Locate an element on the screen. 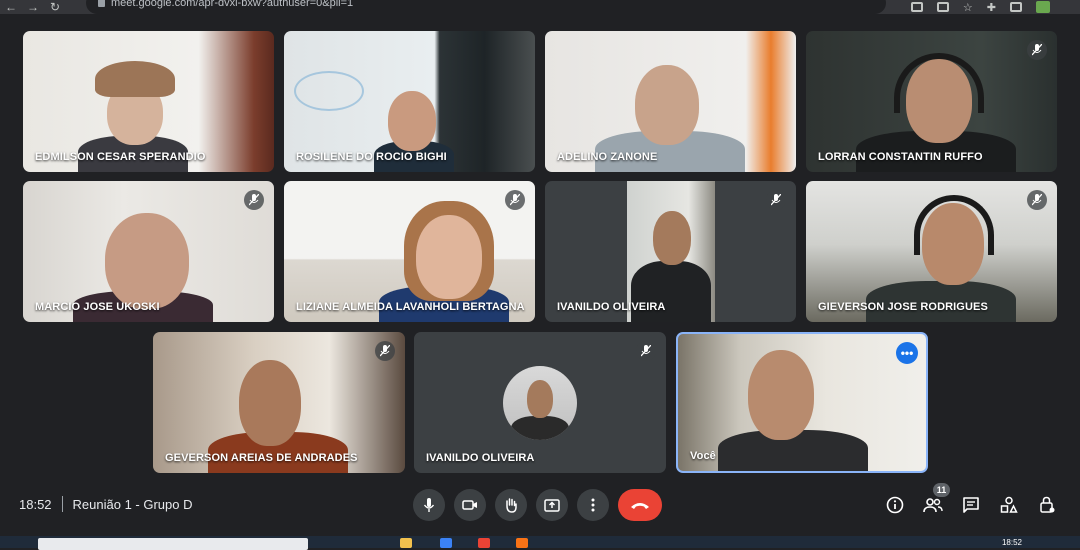  camera-button is located at coordinates (470, 505).